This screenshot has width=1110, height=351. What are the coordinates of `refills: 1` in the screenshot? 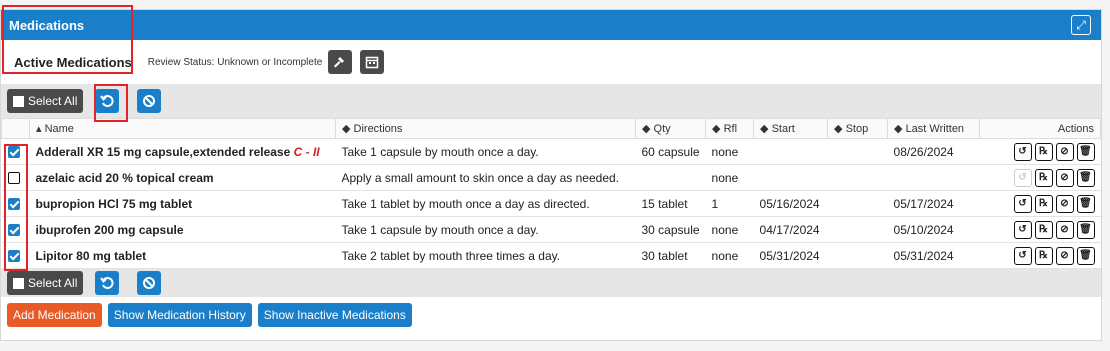 It's located at (729, 203).